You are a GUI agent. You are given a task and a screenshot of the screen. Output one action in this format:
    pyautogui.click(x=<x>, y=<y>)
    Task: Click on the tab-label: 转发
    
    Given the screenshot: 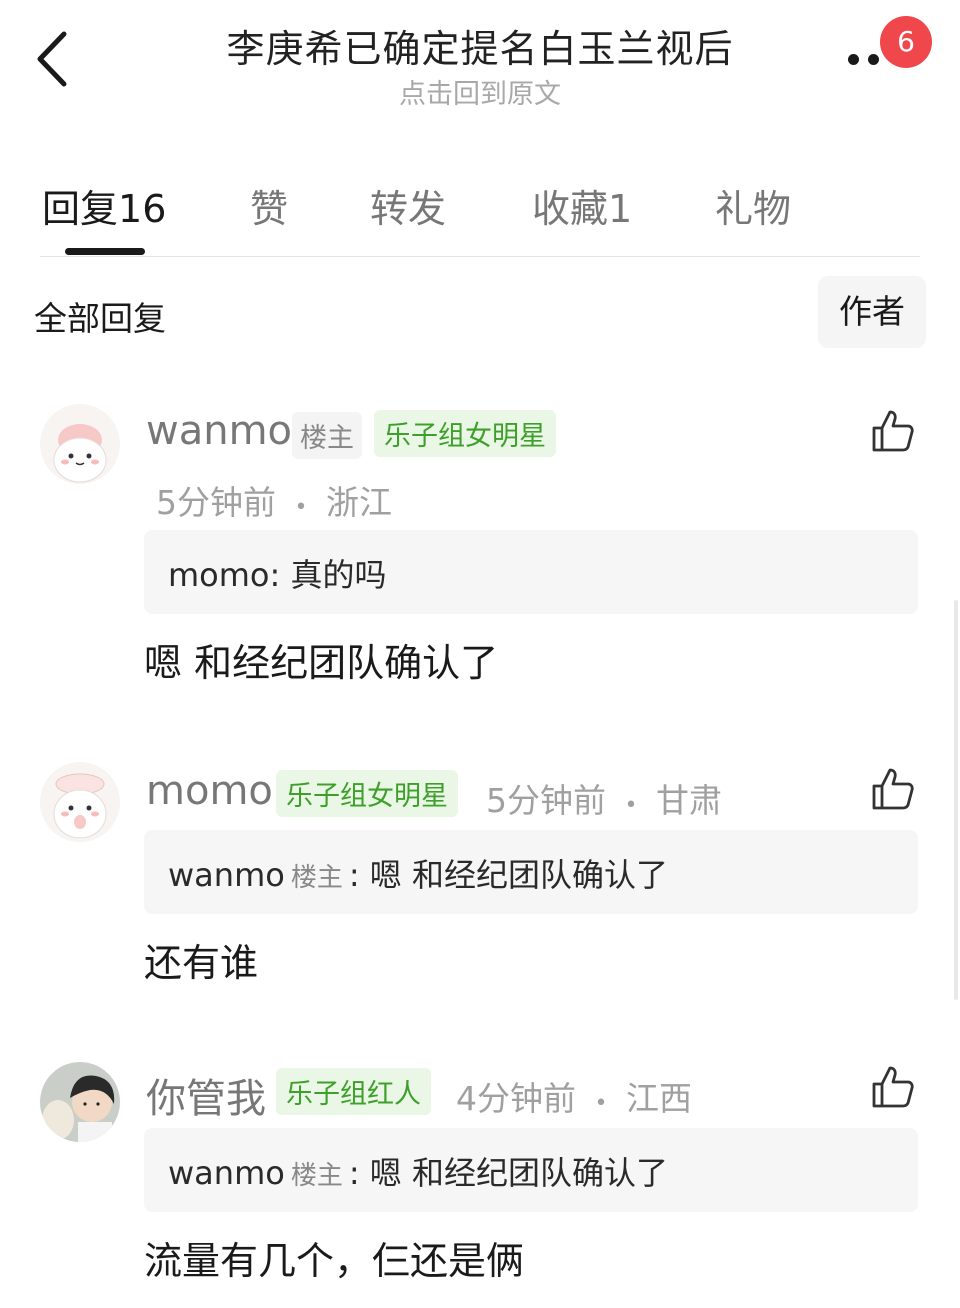 What is the action you would take?
    pyautogui.click(x=408, y=209)
    